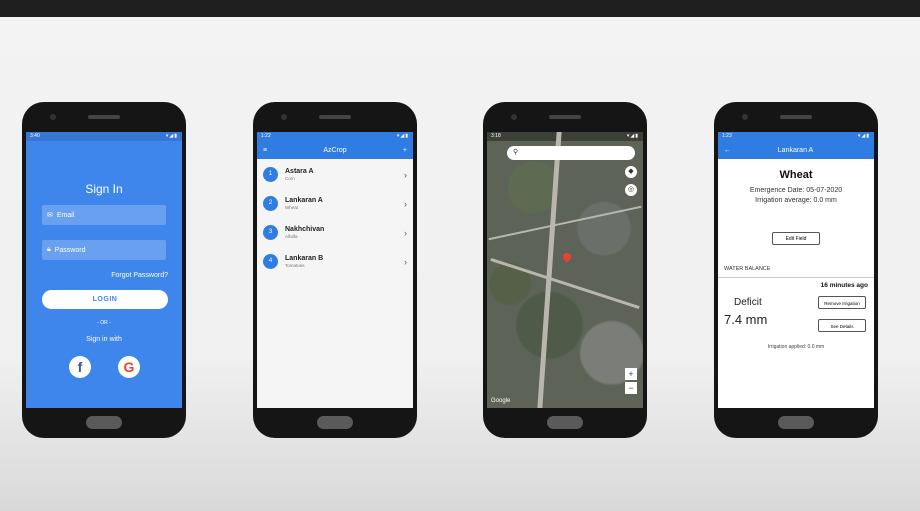  Describe the element at coordinates (571, 153) in the screenshot. I see `map-search-bar: ⚲` at that location.